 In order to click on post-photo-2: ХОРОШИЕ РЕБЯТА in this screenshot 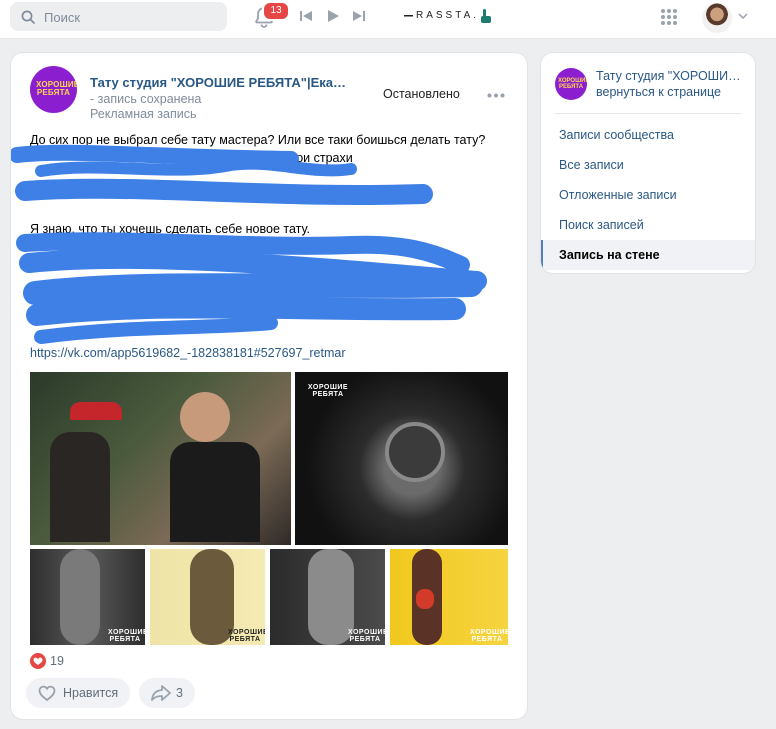, I will do `click(401, 458)`.